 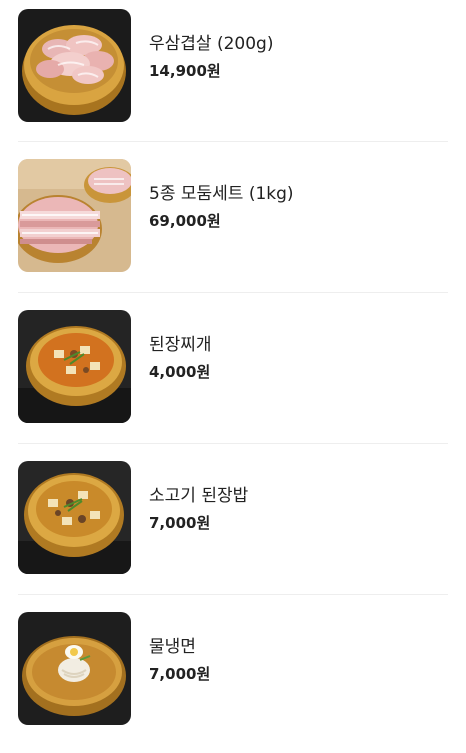 What do you see at coordinates (180, 372) in the screenshot?
I see `menu-item-price: 4,000원` at bounding box center [180, 372].